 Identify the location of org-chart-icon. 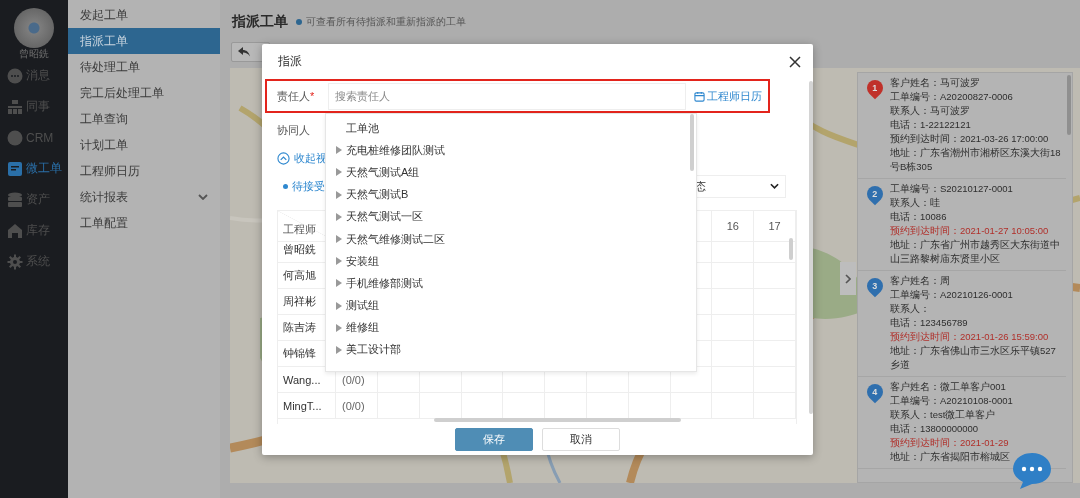
(15, 106).